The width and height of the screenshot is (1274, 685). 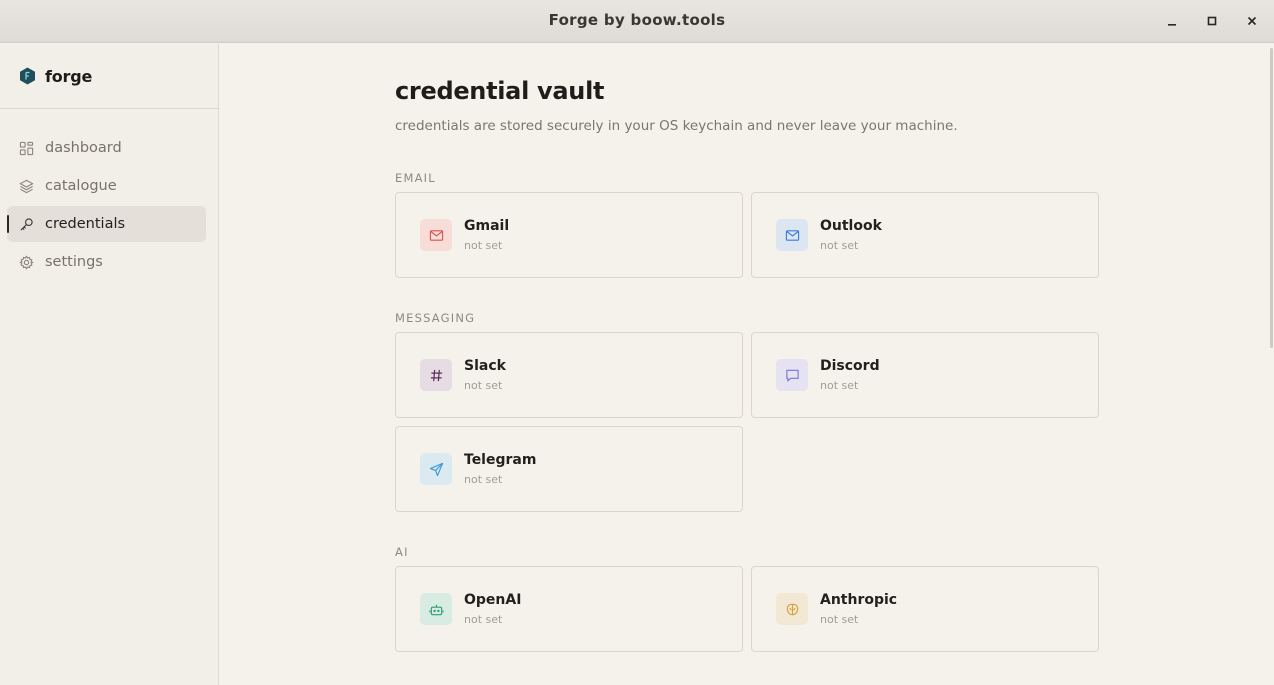 What do you see at coordinates (1172, 25) in the screenshot?
I see `minimize-icon` at bounding box center [1172, 25].